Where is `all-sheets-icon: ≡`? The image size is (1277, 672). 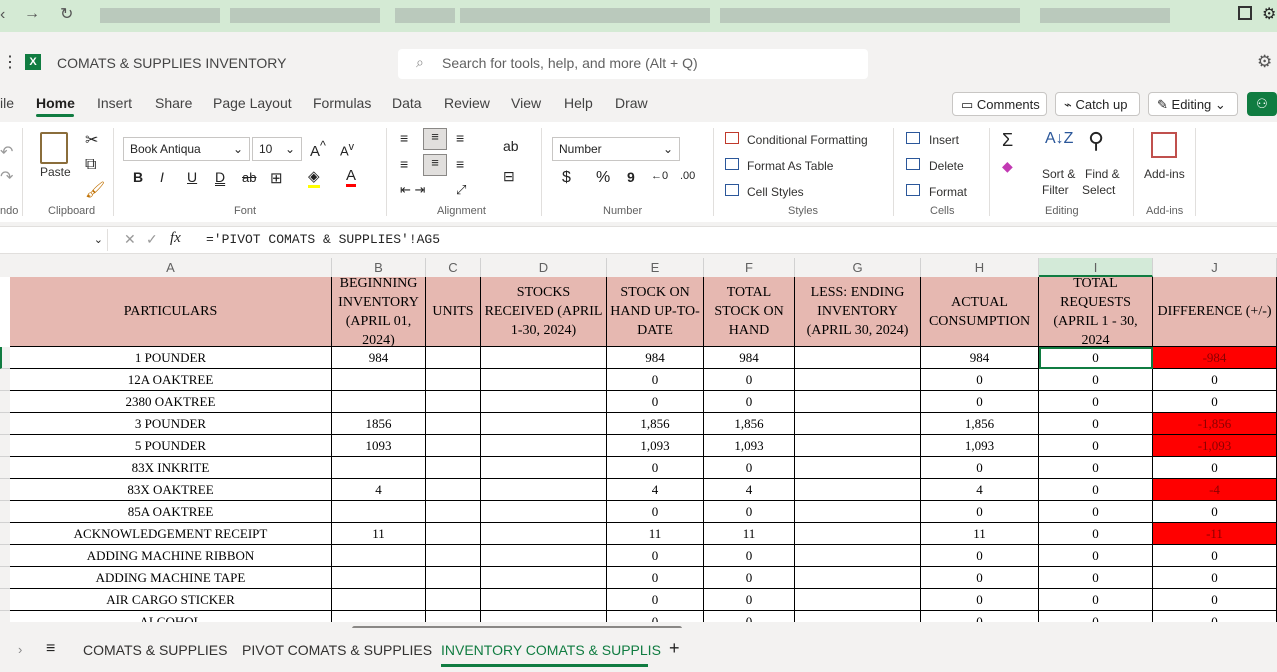 all-sheets-icon: ≡ is located at coordinates (50, 649).